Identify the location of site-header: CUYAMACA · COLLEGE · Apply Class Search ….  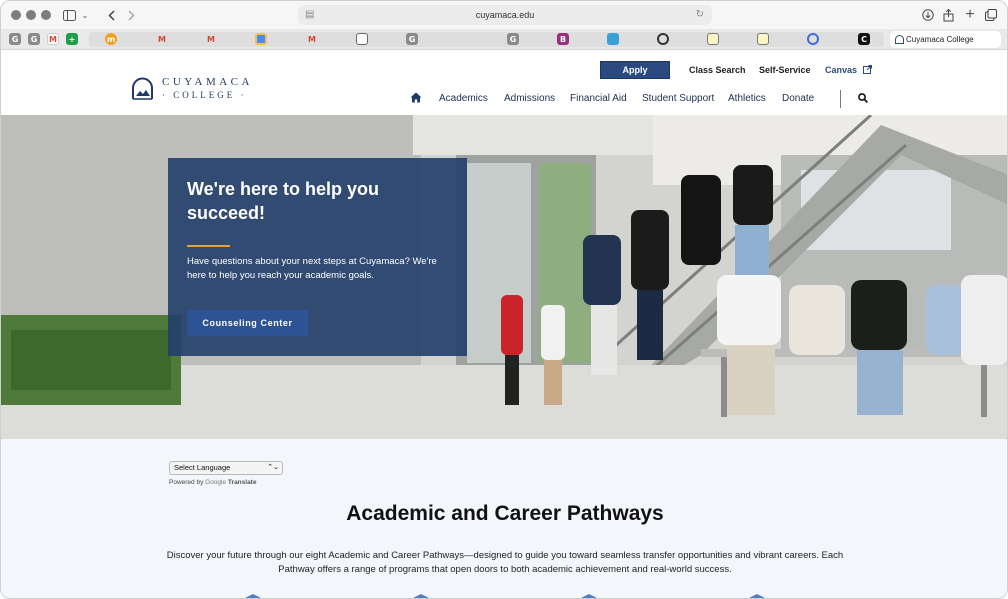
(504, 83).